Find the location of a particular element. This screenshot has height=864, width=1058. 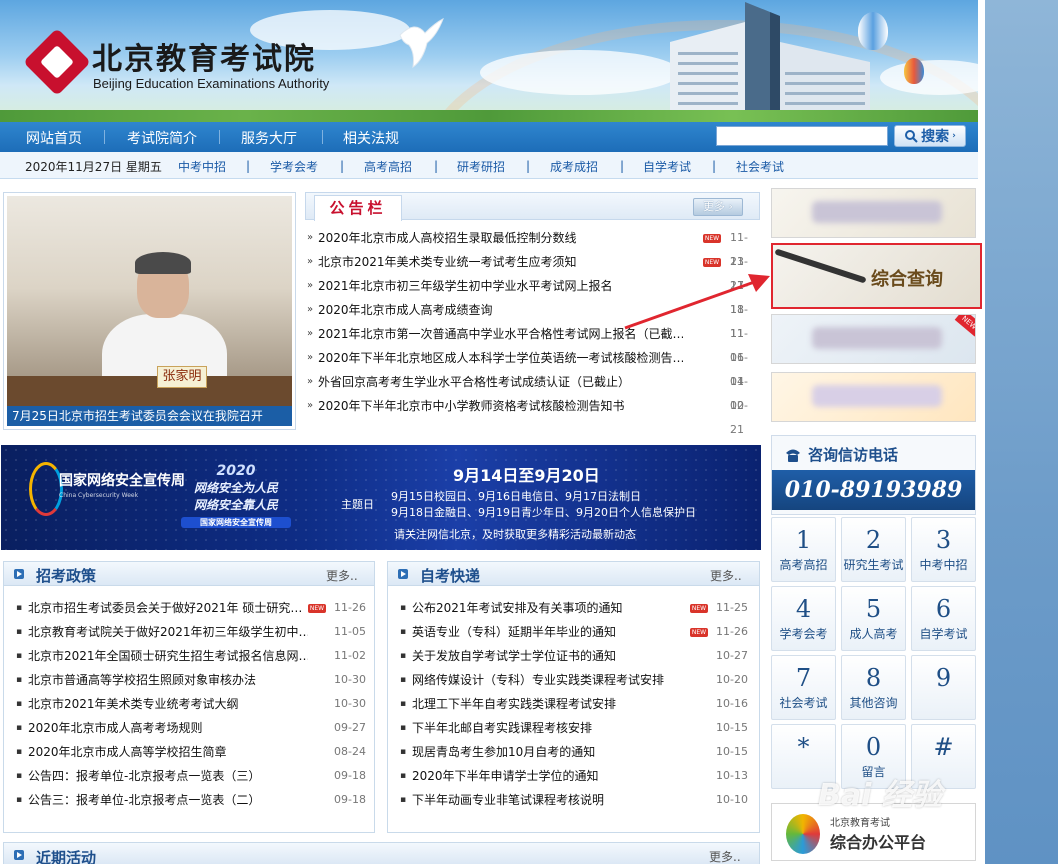

site-logo-title: 北京教育考试院 is located at coordinates (204, 56).